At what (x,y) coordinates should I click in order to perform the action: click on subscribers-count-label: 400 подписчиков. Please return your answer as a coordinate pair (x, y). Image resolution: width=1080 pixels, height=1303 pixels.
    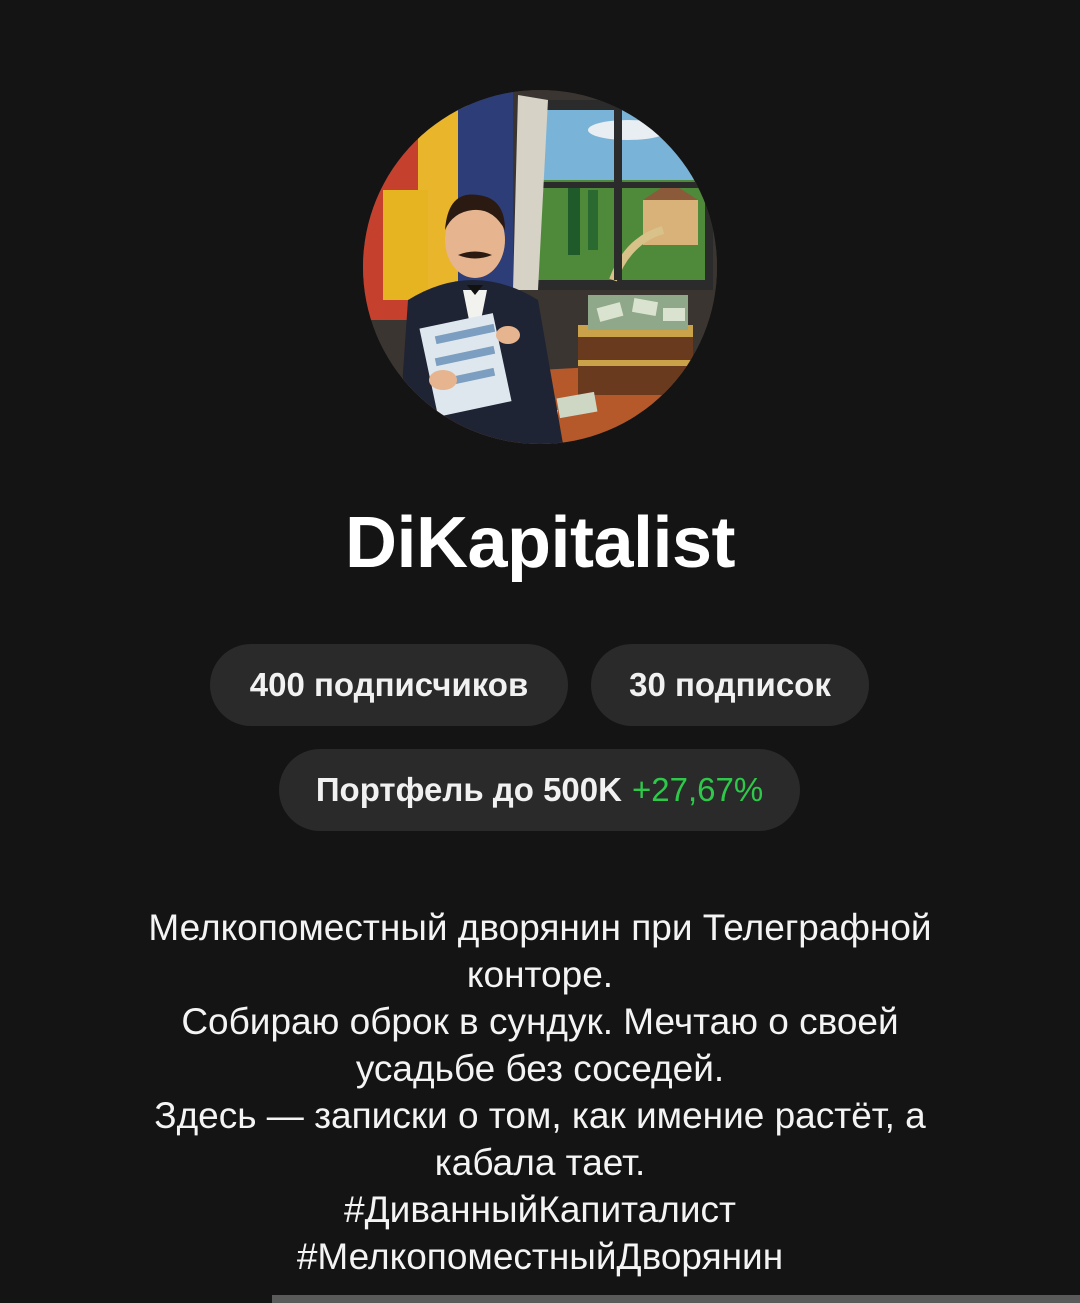
    Looking at the image, I should click on (389, 684).